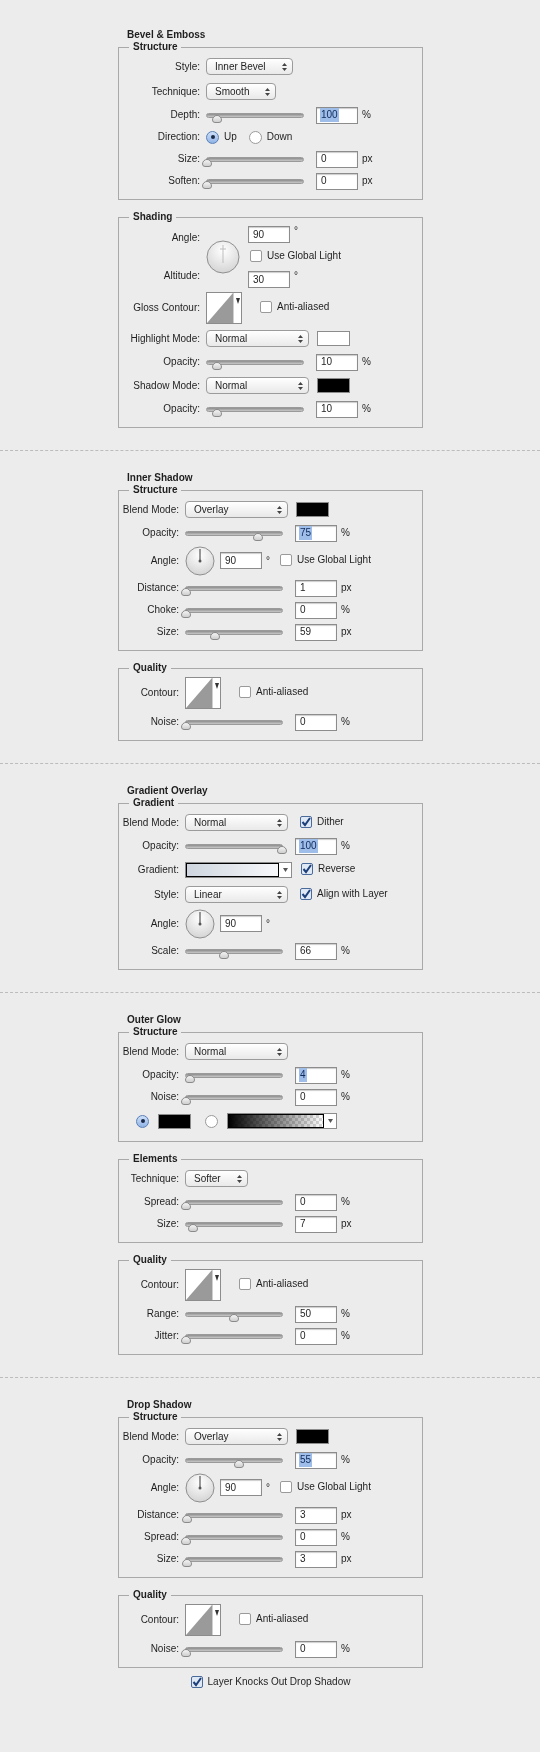  What do you see at coordinates (316, 632) in the screenshot?
I see `value-field: 59` at bounding box center [316, 632].